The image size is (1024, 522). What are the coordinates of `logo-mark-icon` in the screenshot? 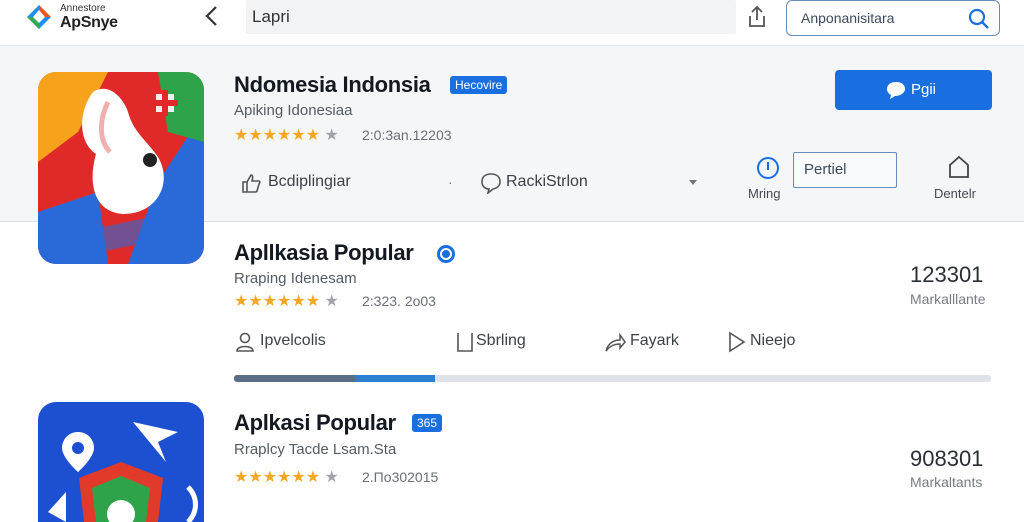 It's located at (39, 17).